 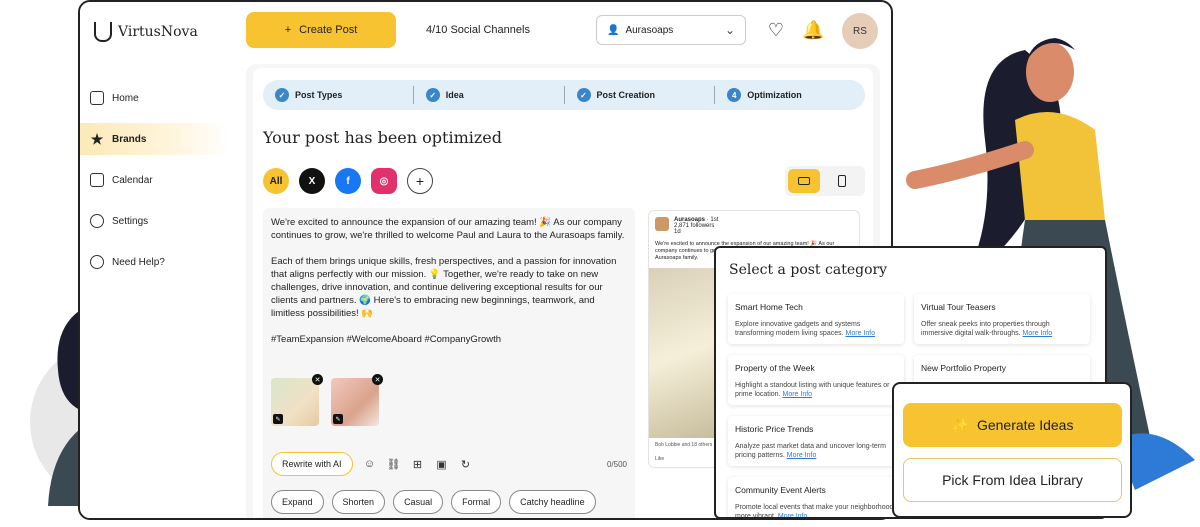 What do you see at coordinates (97, 180) in the screenshot?
I see `calendar-icon` at bounding box center [97, 180].